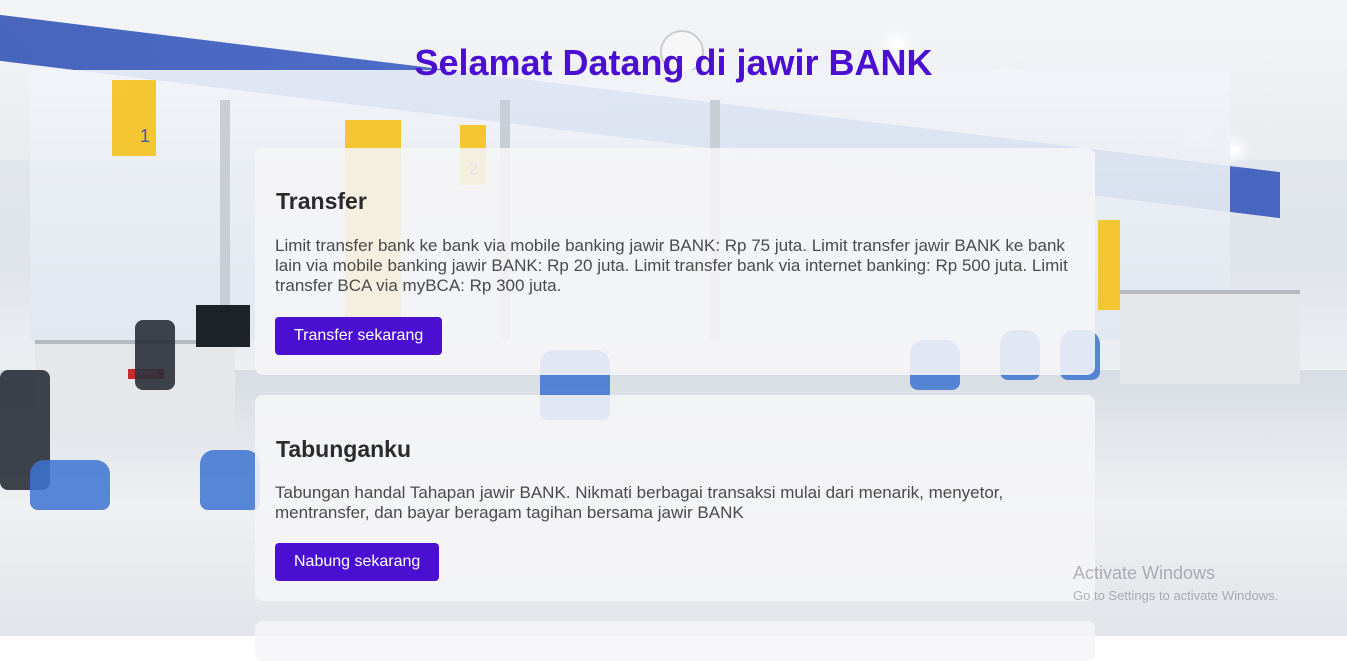  I want to click on transfer-now-button: Transfer sekarang, so click(359, 336).